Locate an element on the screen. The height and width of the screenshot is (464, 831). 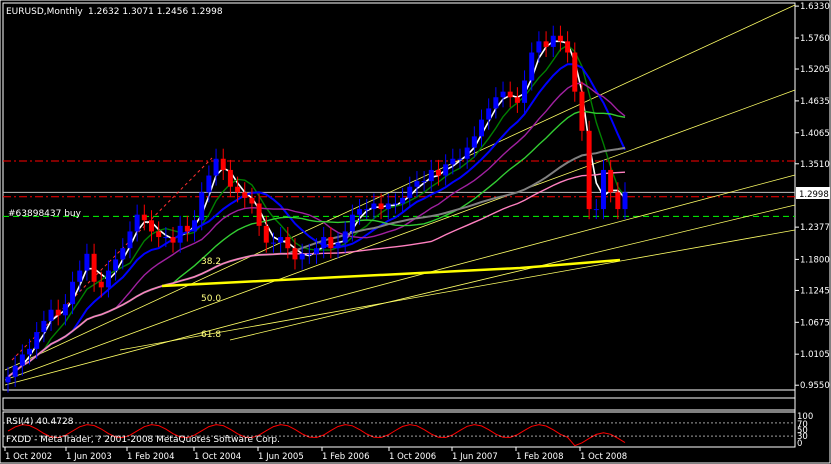
symbol-title: EURUSD,Monthly is located at coordinates (44, 12).